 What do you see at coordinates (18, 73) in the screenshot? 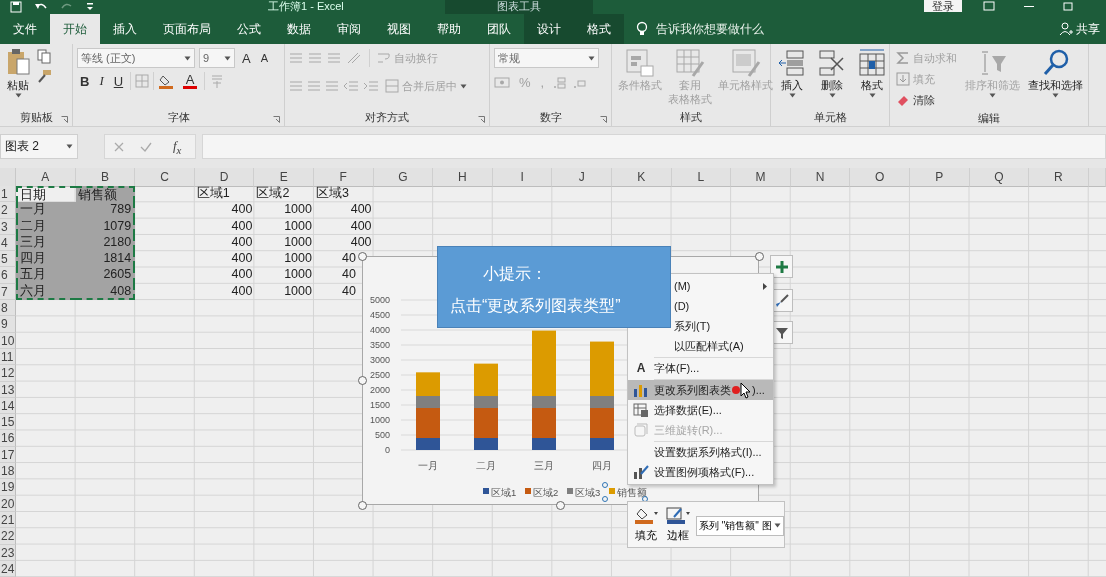
I see `paste-button: 粘贴` at bounding box center [18, 73].